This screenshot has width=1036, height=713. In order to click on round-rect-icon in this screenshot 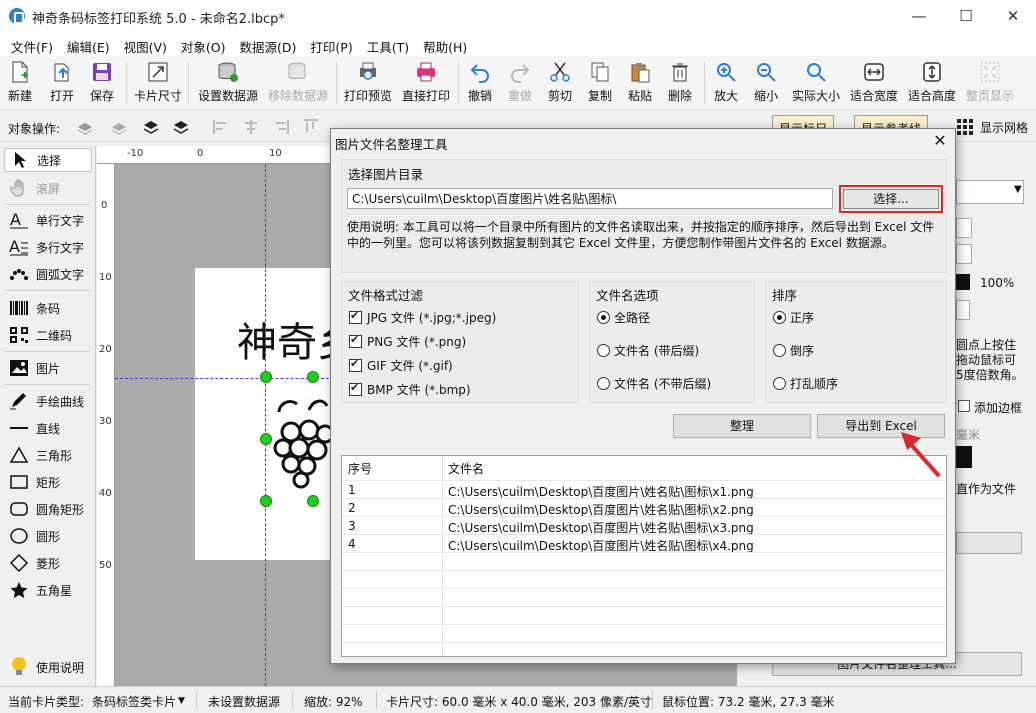, I will do `click(19, 509)`.